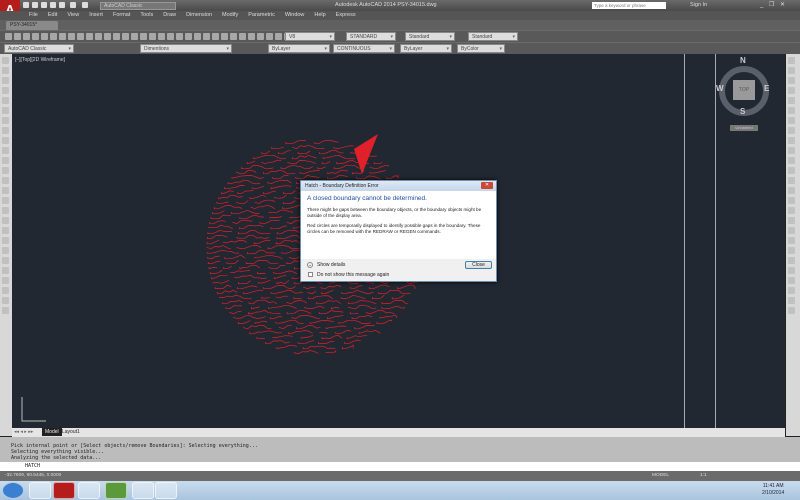 The height and width of the screenshot is (500, 800). Describe the element at coordinates (52, 432) in the screenshot. I see `tab-model: Model` at that location.